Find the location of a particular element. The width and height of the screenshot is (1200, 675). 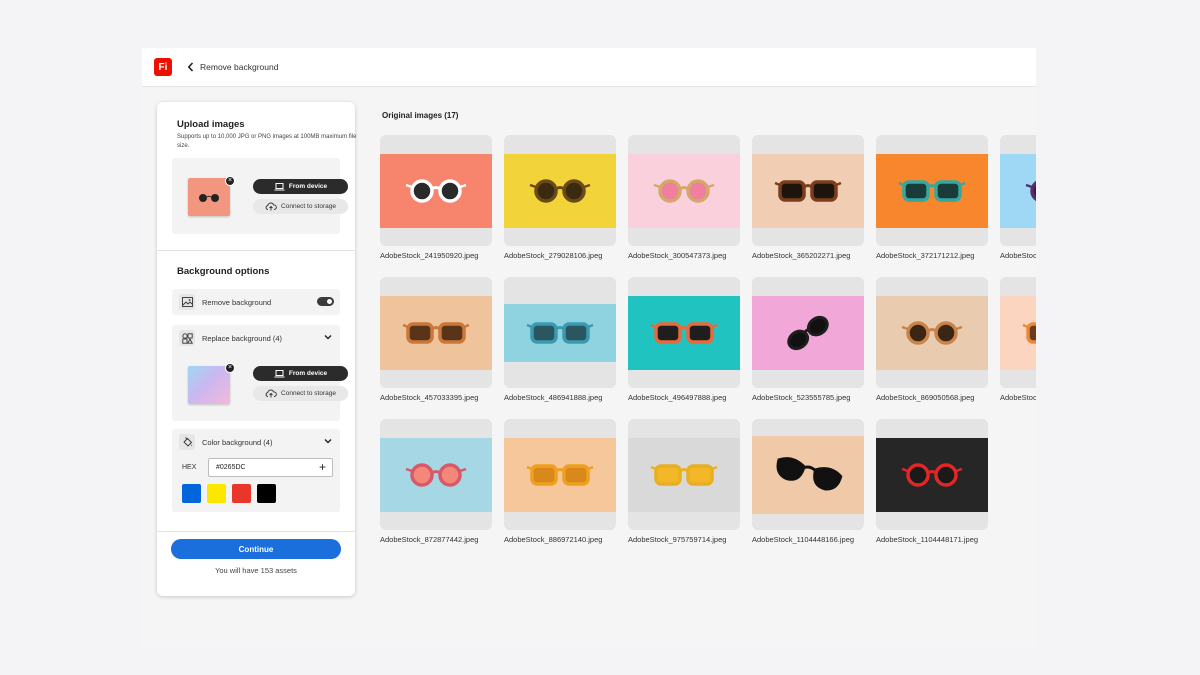

paint-bucket-icon is located at coordinates (187, 442).